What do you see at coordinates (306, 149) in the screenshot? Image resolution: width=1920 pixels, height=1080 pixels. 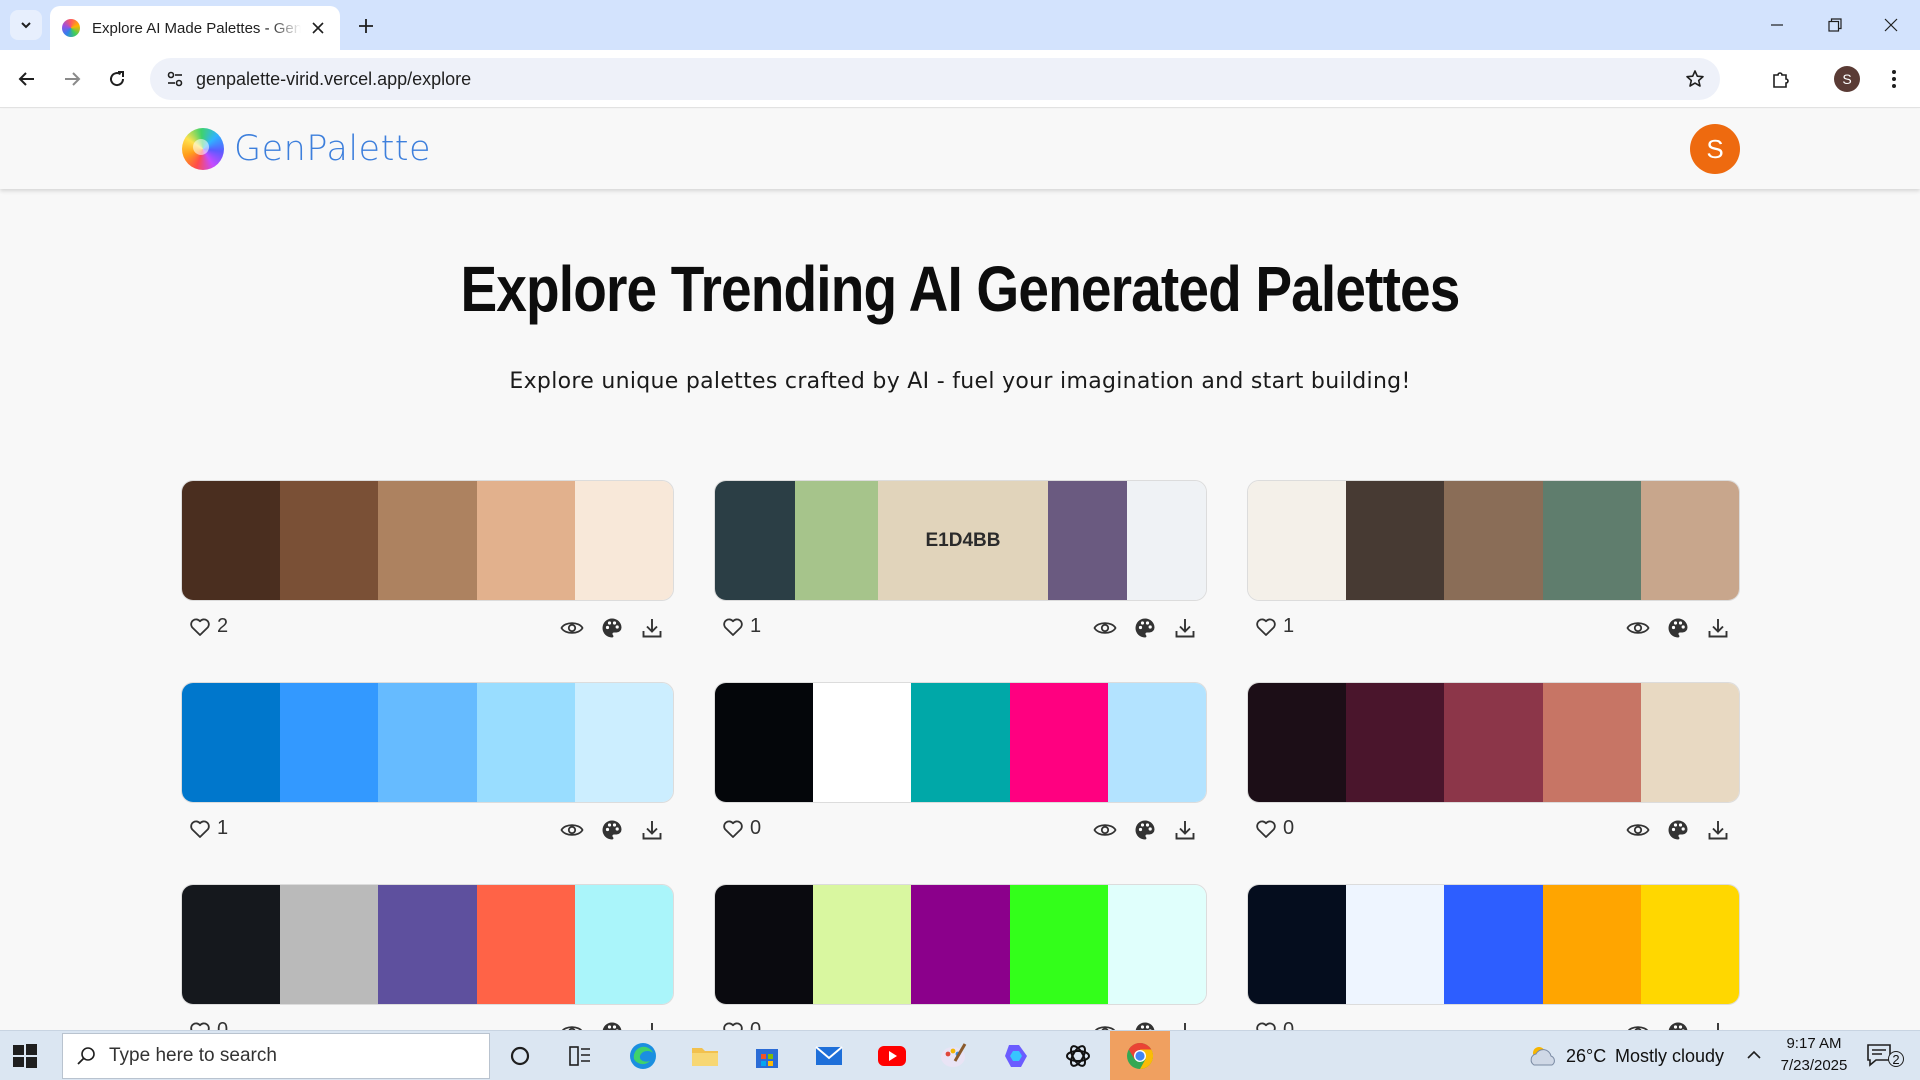 I see `site-logo: GenPalette` at bounding box center [306, 149].